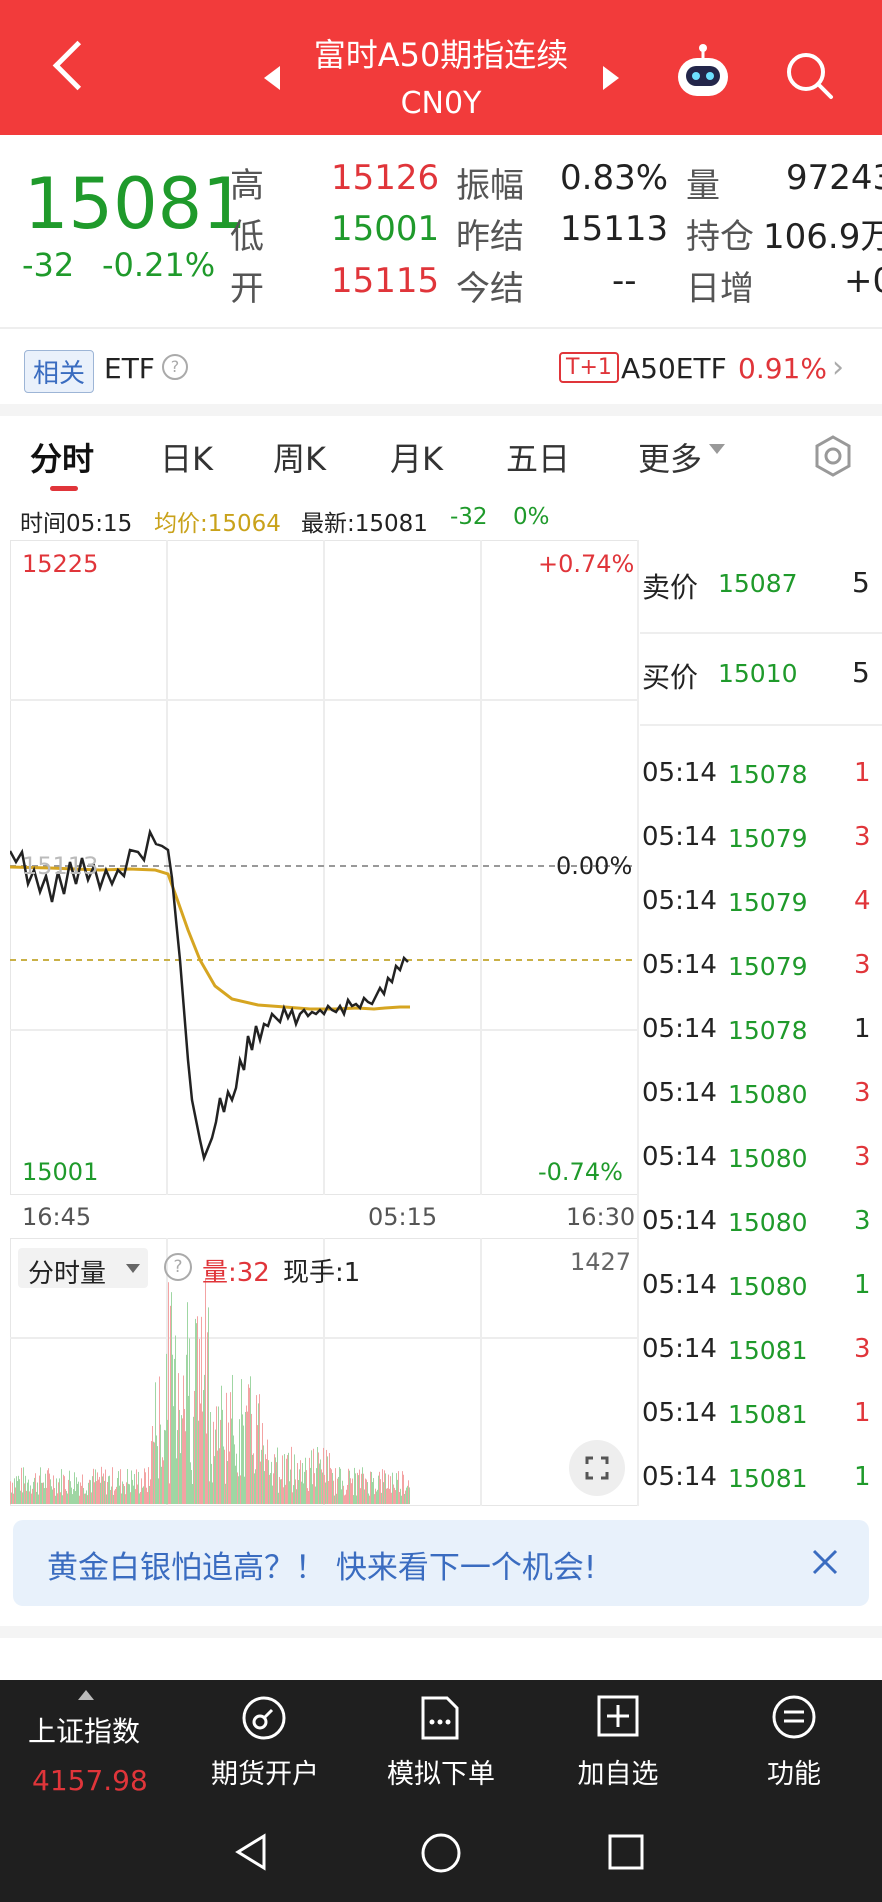 The height and width of the screenshot is (1902, 882). Describe the element at coordinates (626, 1852) in the screenshot. I see `nav-recent-apps-icon` at that location.